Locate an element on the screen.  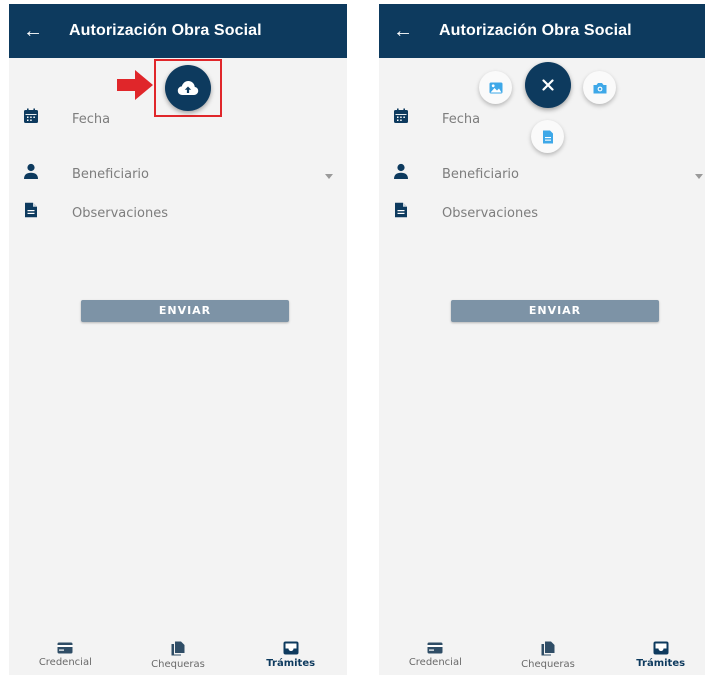
upload-fab-button is located at coordinates (188, 88).